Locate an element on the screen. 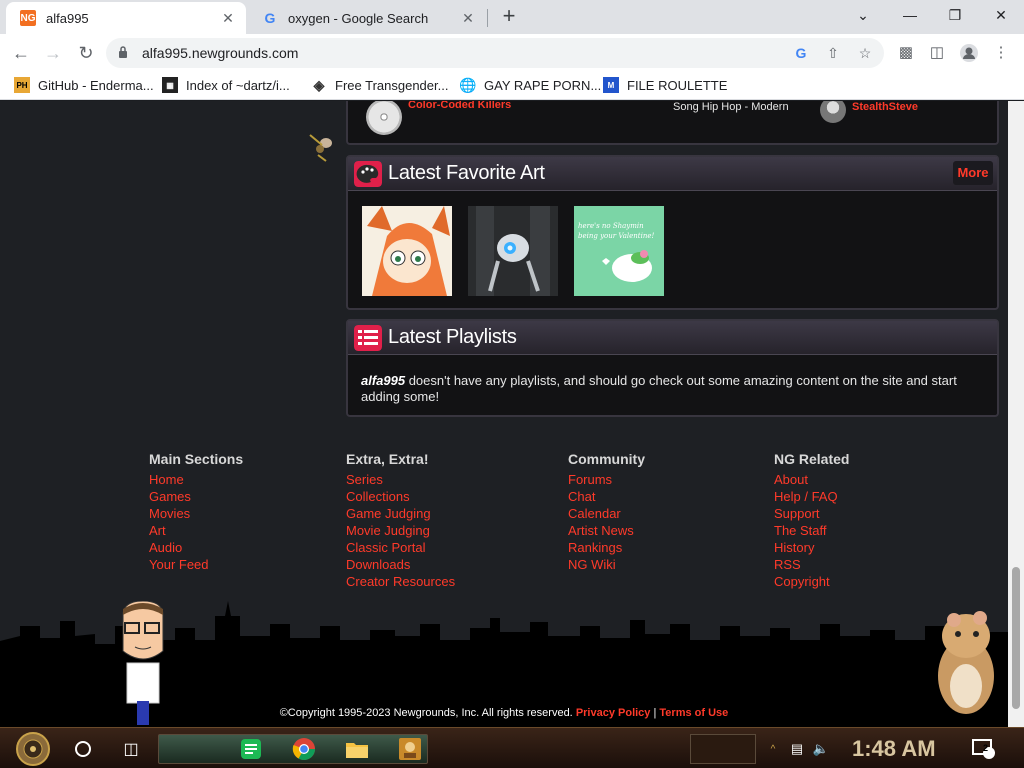 The image size is (1024, 768). bookmark-file-roulette: M FILE ROULETTE is located at coordinates (665, 85).